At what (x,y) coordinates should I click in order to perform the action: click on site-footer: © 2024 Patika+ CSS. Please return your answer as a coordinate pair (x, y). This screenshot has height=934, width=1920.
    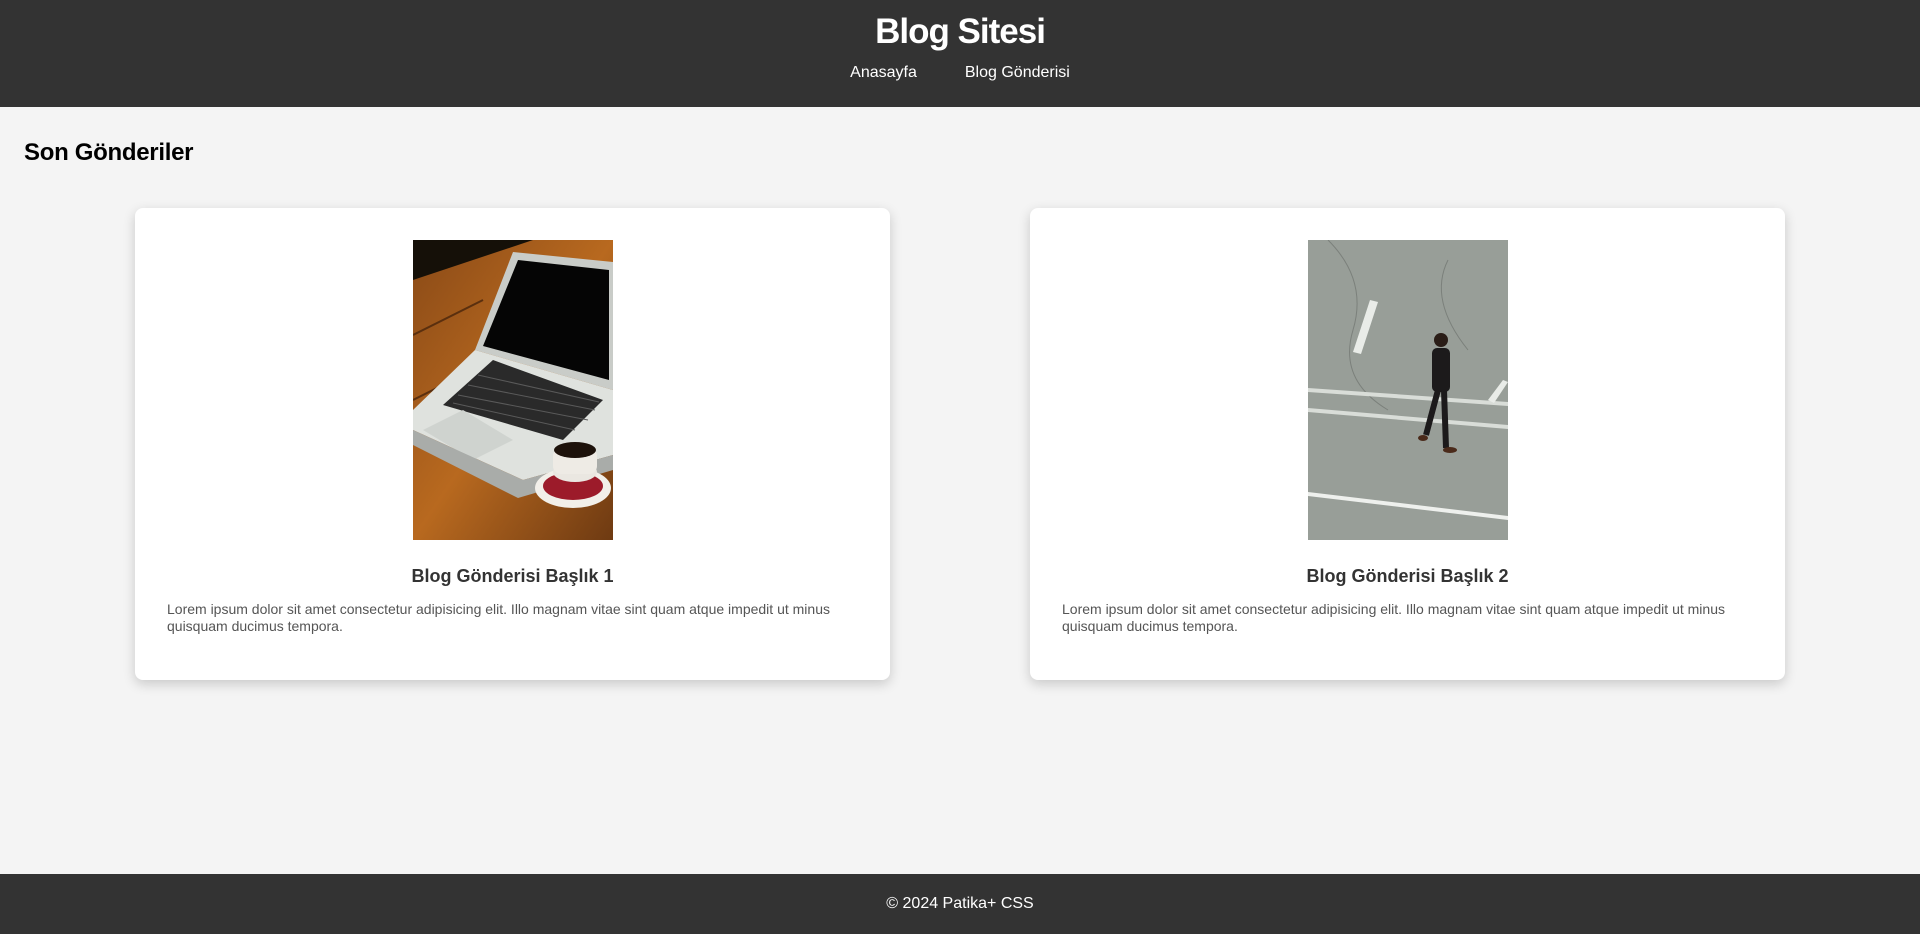
    Looking at the image, I should click on (960, 904).